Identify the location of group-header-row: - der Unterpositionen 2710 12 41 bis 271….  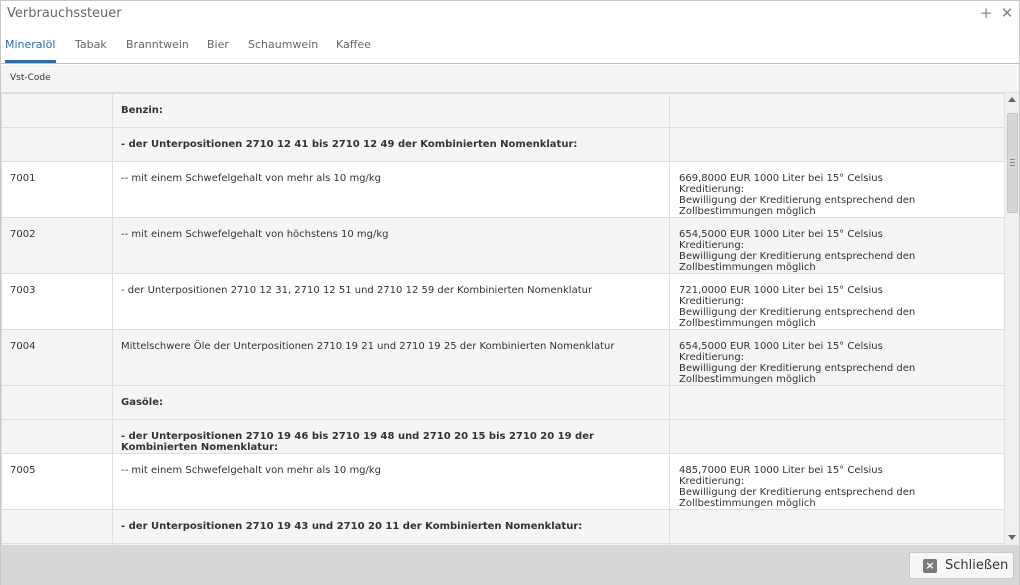
(502, 144).